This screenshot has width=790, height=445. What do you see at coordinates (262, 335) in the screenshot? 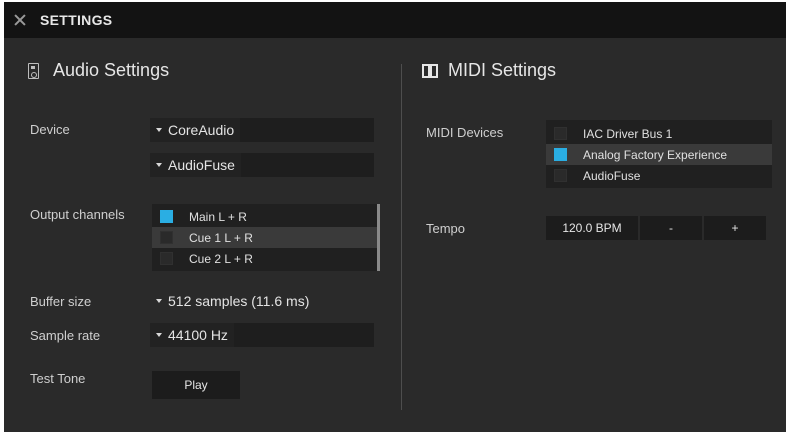
I see `sample-rate-dropdown: 44100 Hz` at bounding box center [262, 335].